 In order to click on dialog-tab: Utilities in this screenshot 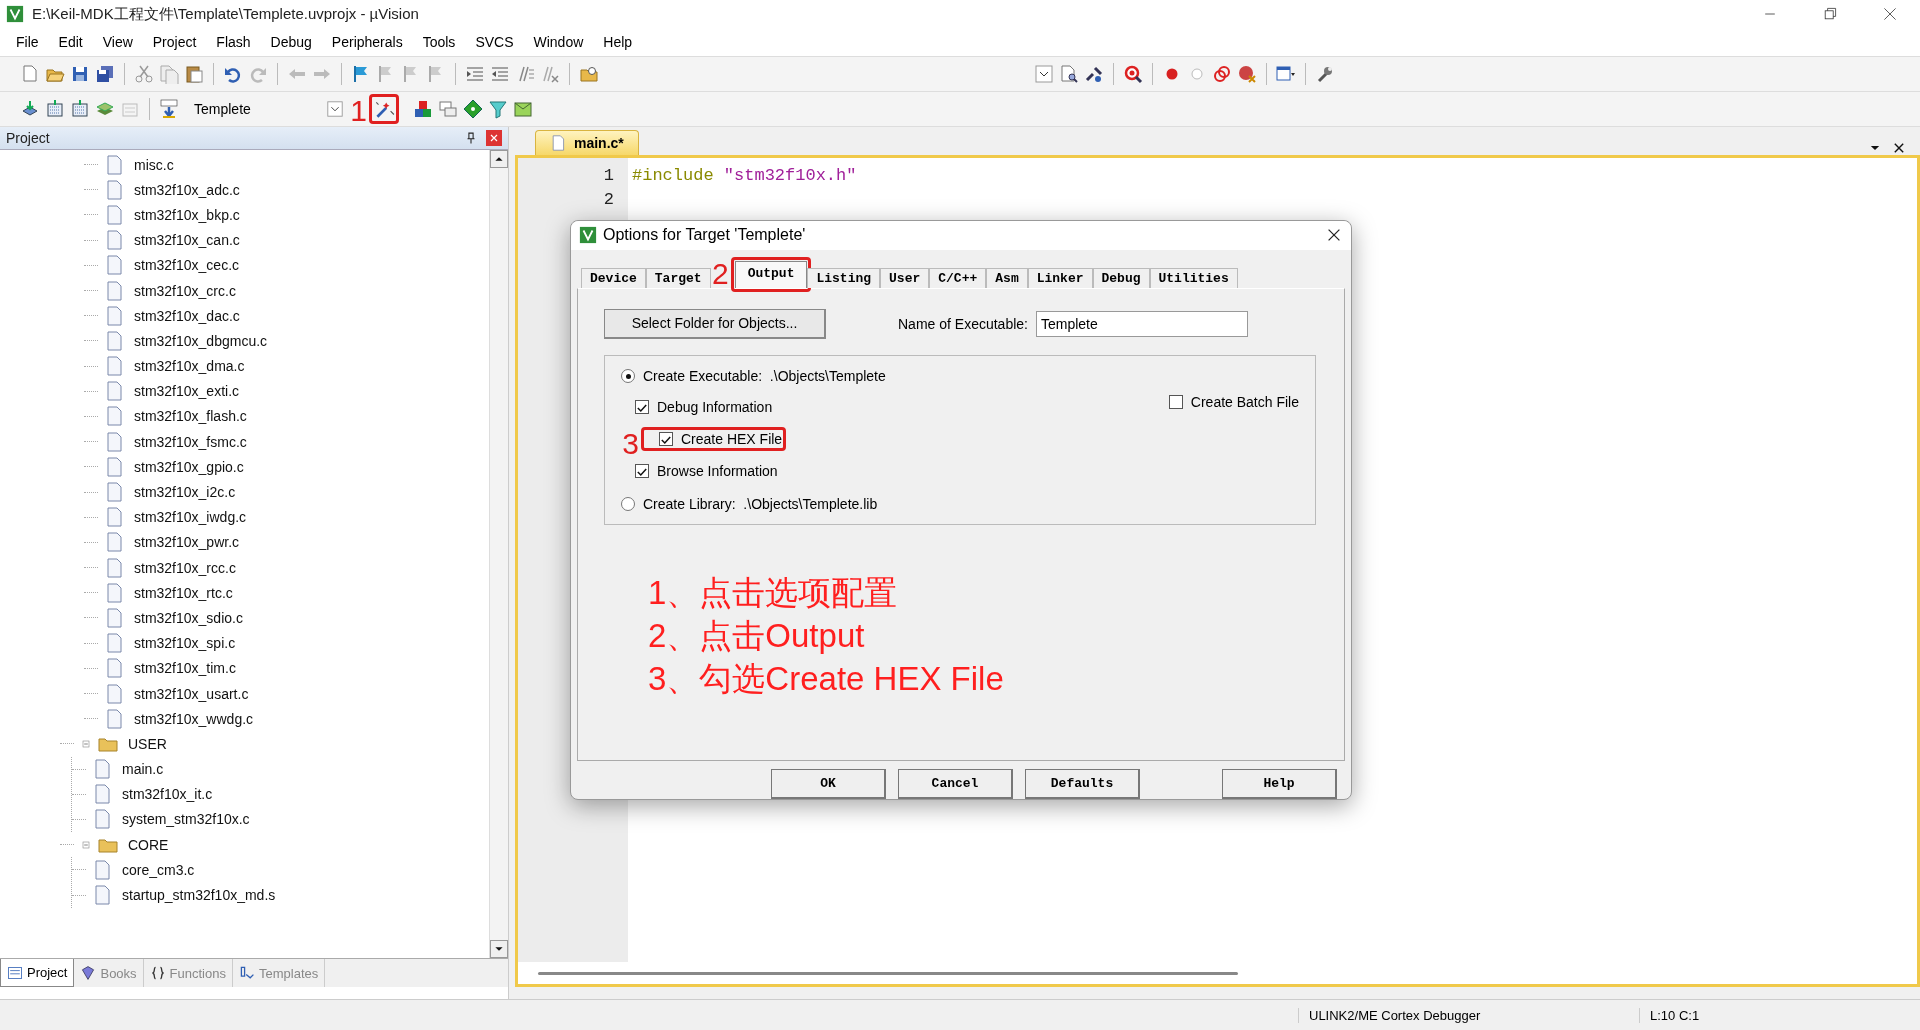, I will do `click(1193, 277)`.